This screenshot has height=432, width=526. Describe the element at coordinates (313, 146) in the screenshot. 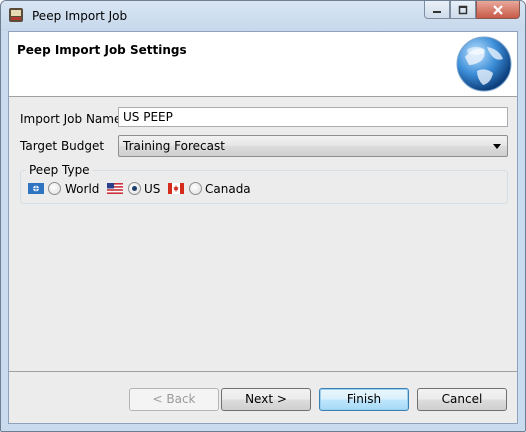

I see `target-budget-dropdown: Training Forecast` at that location.